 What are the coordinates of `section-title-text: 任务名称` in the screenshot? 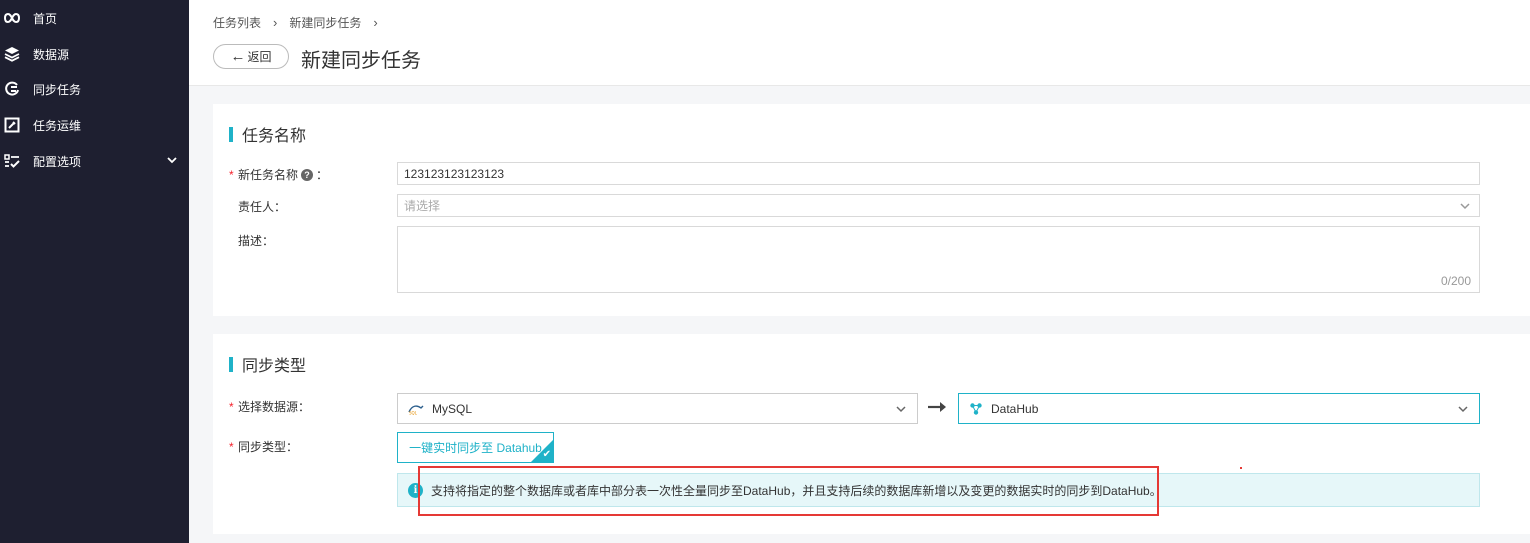 It's located at (274, 136).